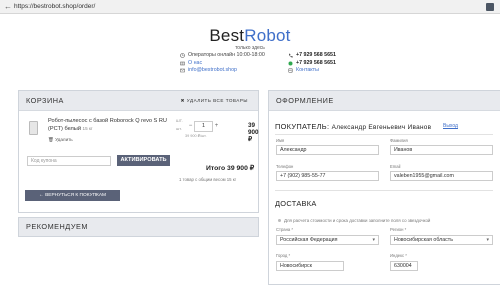 The width and height of the screenshot is (500, 285). I want to click on checkout-title: ОФОРМЛЕНИЕ, so click(305, 100).